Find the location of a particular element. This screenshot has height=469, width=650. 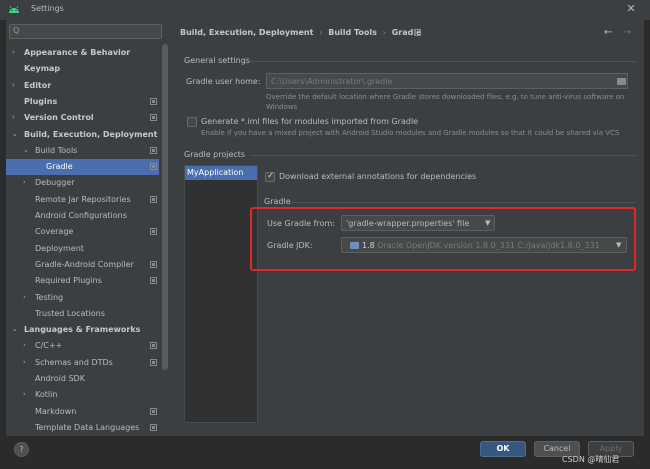

help-button: ? is located at coordinates (21, 449).